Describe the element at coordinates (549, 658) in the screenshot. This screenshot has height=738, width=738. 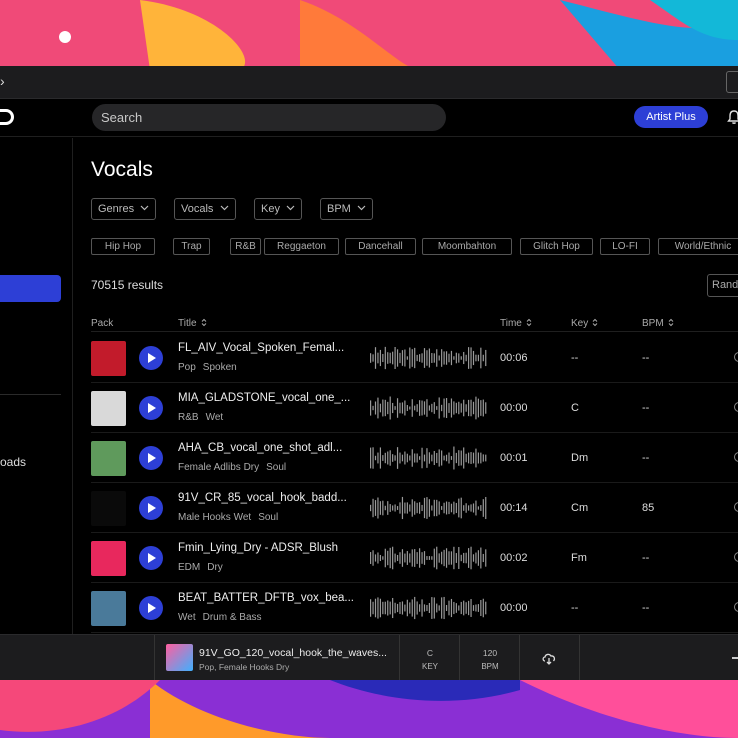
I see `cloud-download-icon` at that location.